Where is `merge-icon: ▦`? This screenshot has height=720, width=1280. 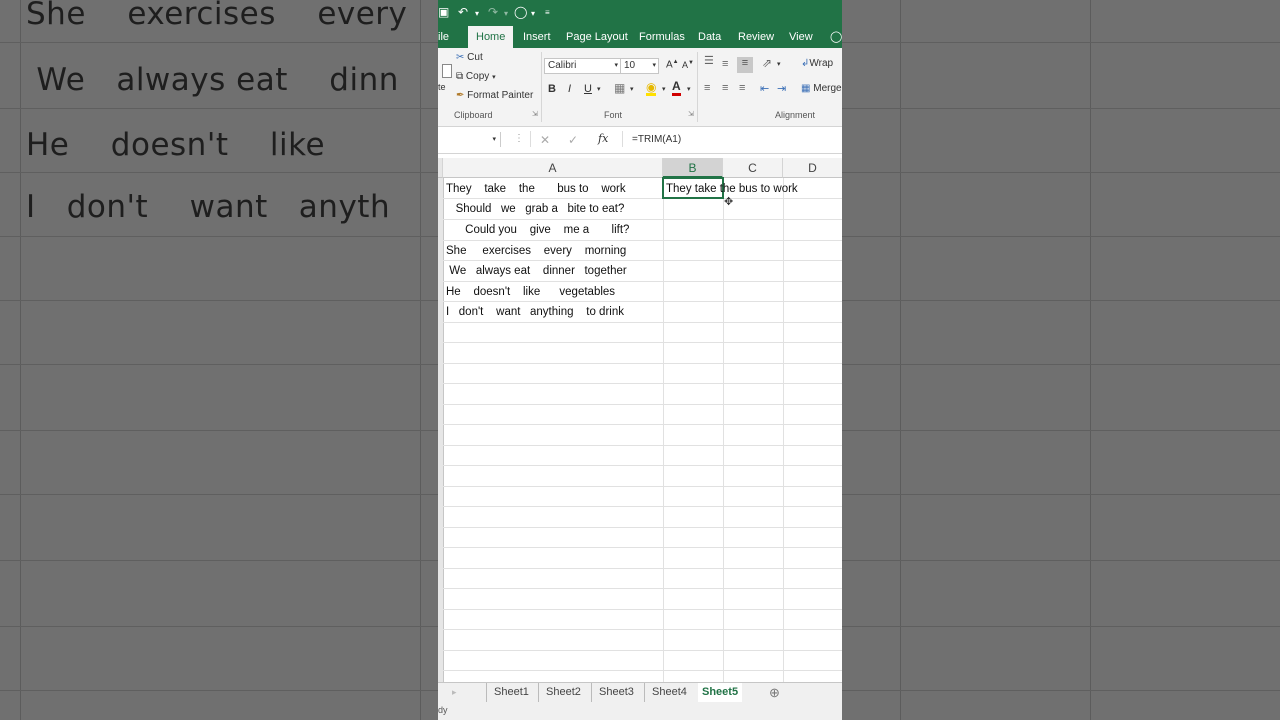 merge-icon: ▦ is located at coordinates (806, 88).